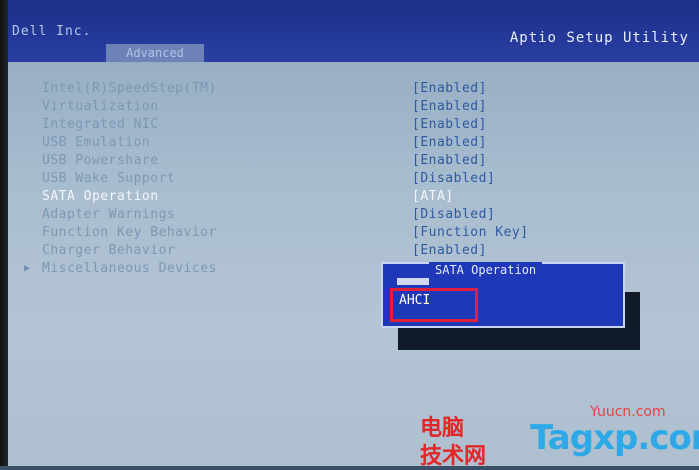 The width and height of the screenshot is (699, 470). Describe the element at coordinates (96, 143) in the screenshot. I see `menu-label-usb-emulation: USB Emulation` at that location.